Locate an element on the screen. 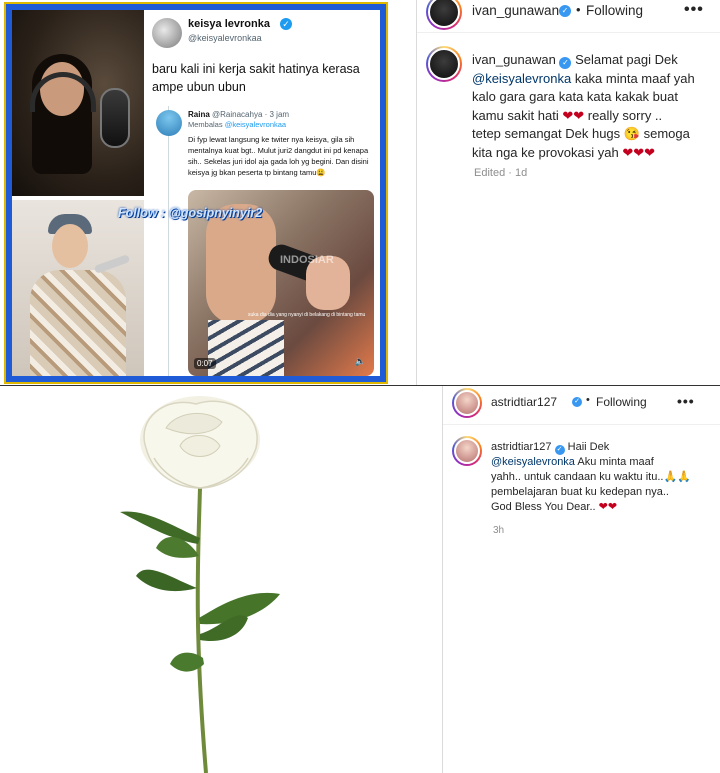 Image resolution: width=720 pixels, height=773 pixels. video-channel-logo: INDOSIAR is located at coordinates (307, 260).